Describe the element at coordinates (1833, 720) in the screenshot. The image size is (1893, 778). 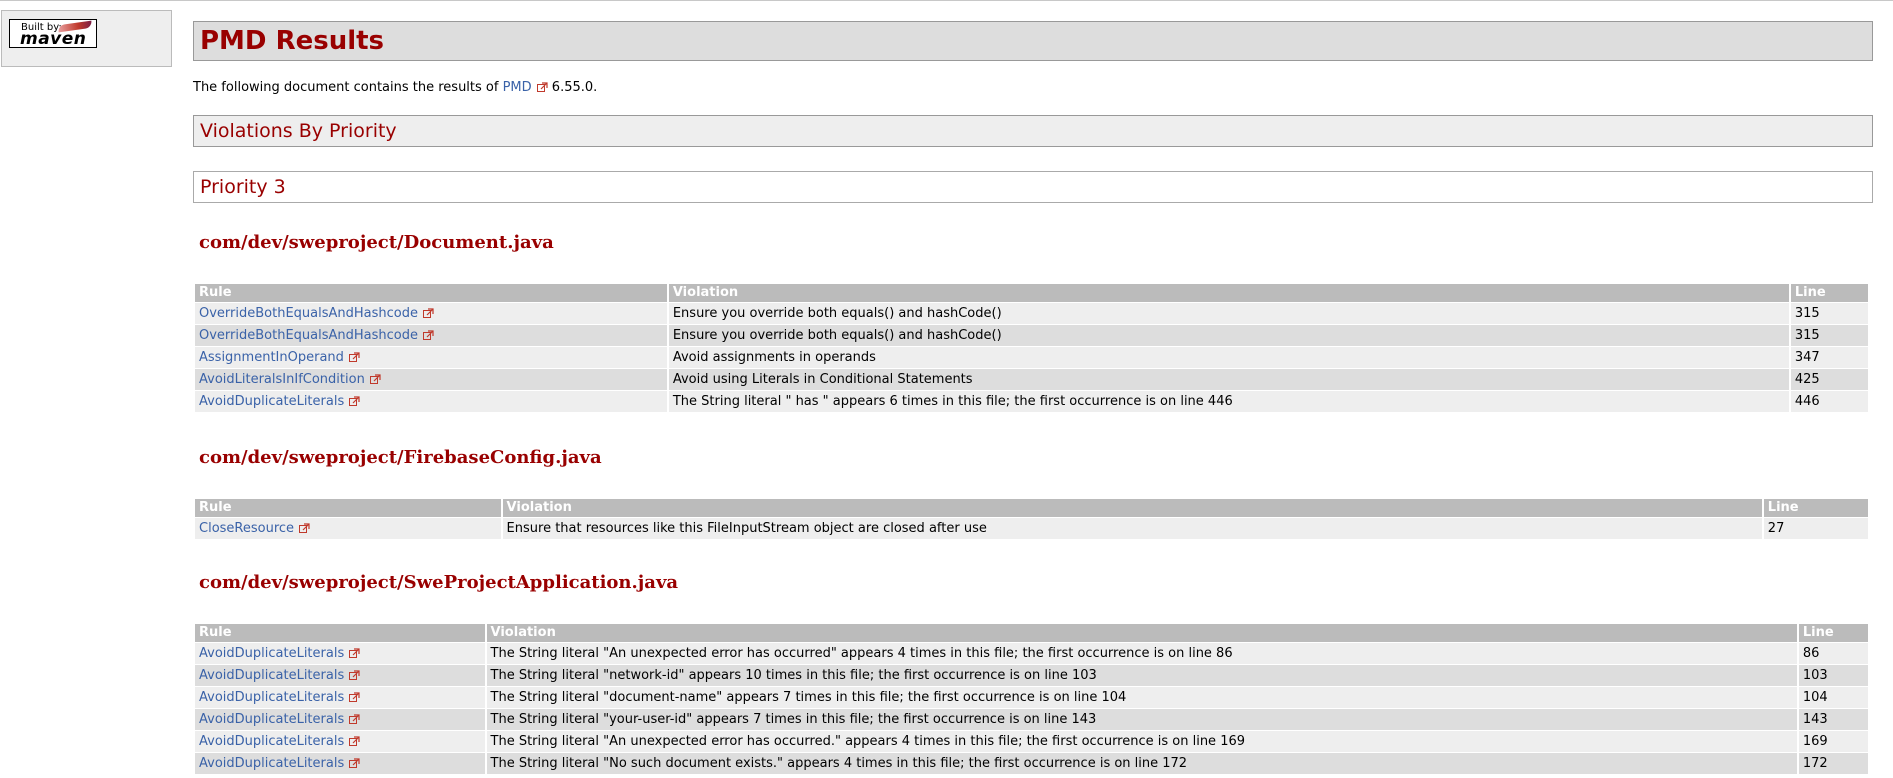
I see `line-cell: 143` at that location.